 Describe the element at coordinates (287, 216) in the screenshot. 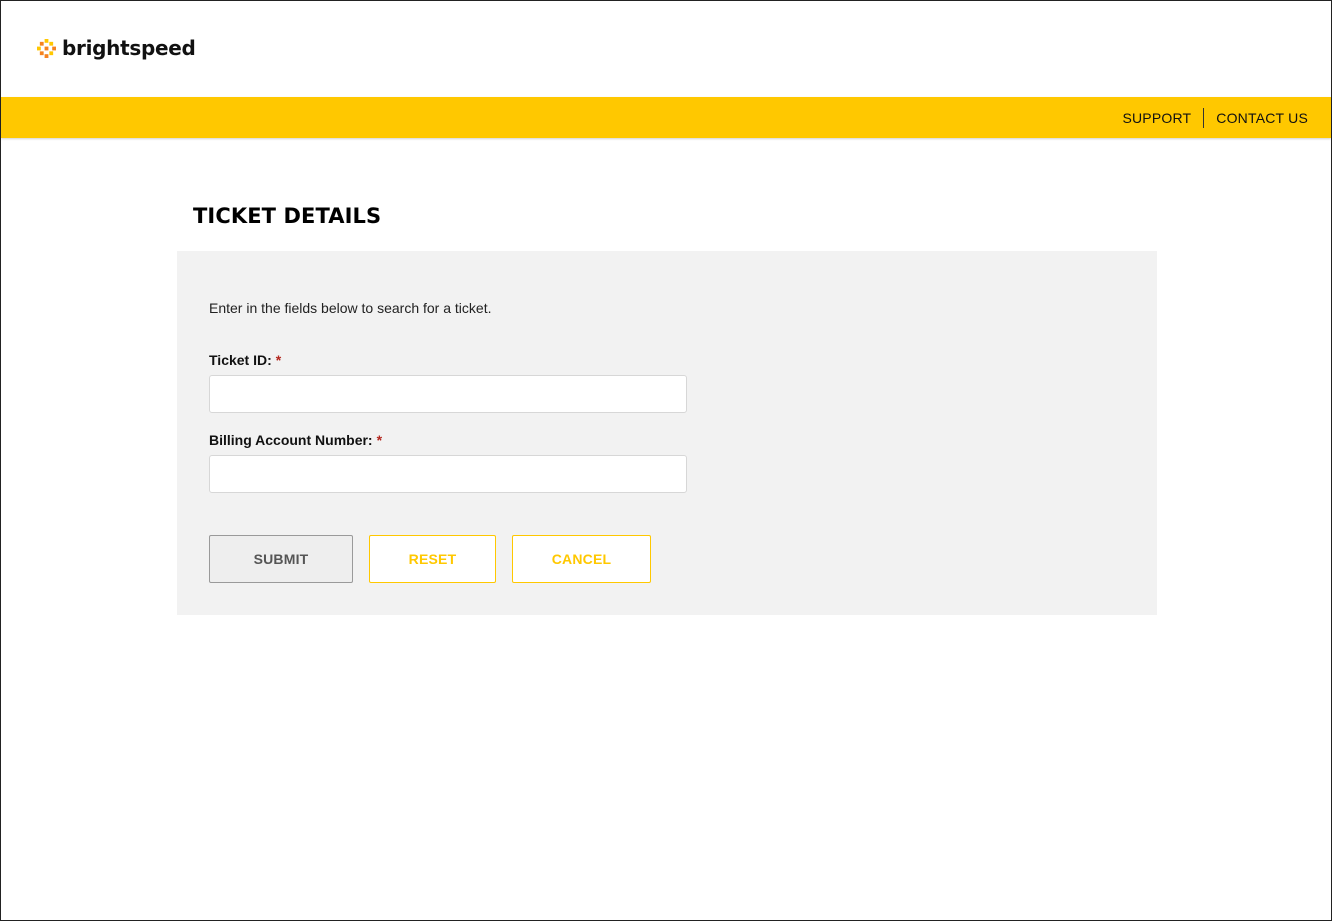

I see `page-title: TICKET DETAILS` at that location.